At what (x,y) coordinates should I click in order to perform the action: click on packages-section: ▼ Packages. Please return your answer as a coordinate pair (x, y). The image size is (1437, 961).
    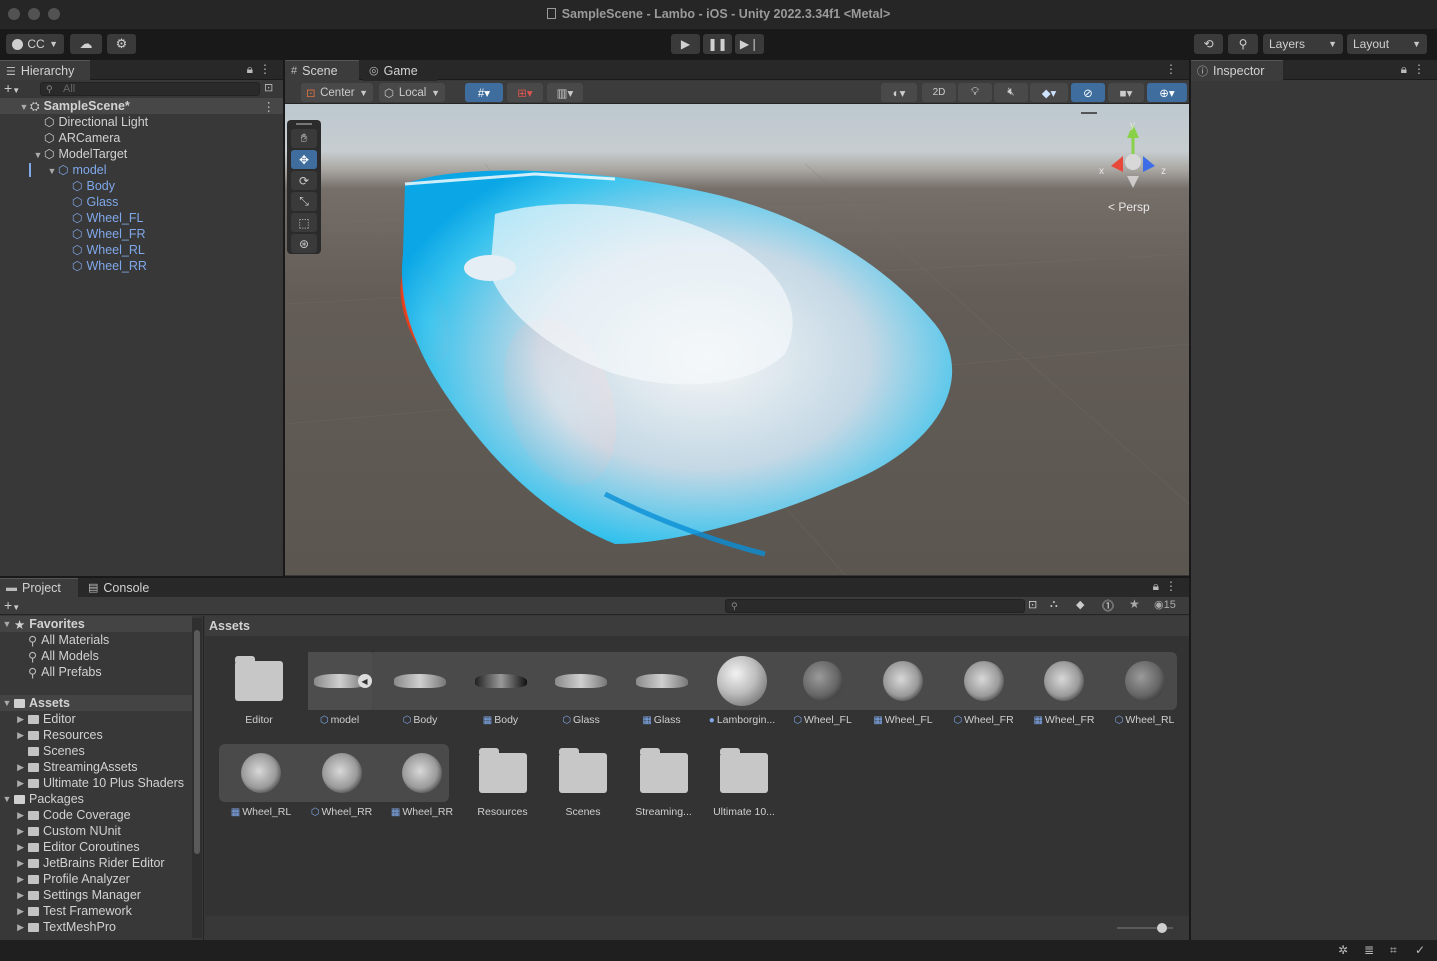
    Looking at the image, I should click on (96, 799).